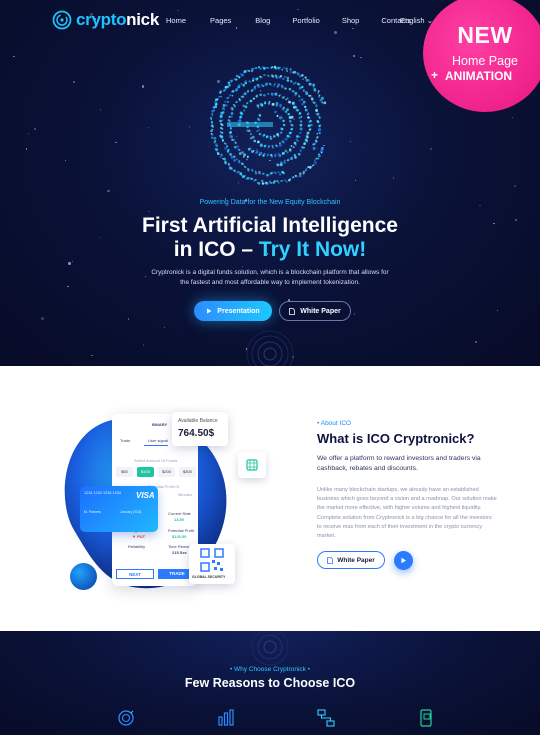  Describe the element at coordinates (139, 536) in the screenshot. I see `mockup-type-value: ▼ PUT` at that location.